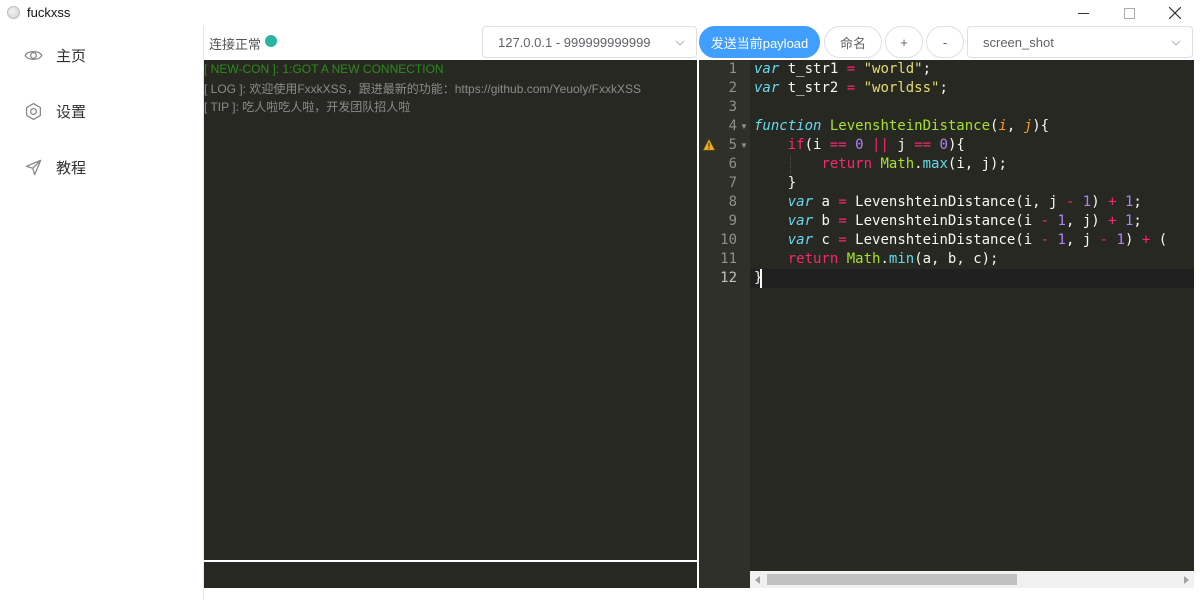 Image resolution: width=1200 pixels, height=600 pixels. Describe the element at coordinates (904, 42) in the screenshot. I see `add-button: +` at that location.